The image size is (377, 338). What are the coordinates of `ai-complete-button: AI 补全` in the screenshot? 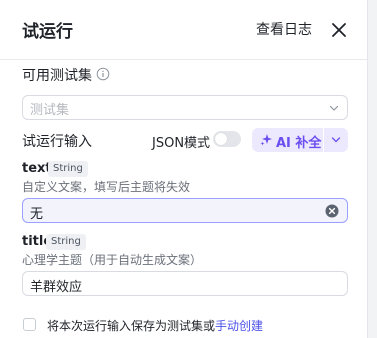 It's located at (287, 140).